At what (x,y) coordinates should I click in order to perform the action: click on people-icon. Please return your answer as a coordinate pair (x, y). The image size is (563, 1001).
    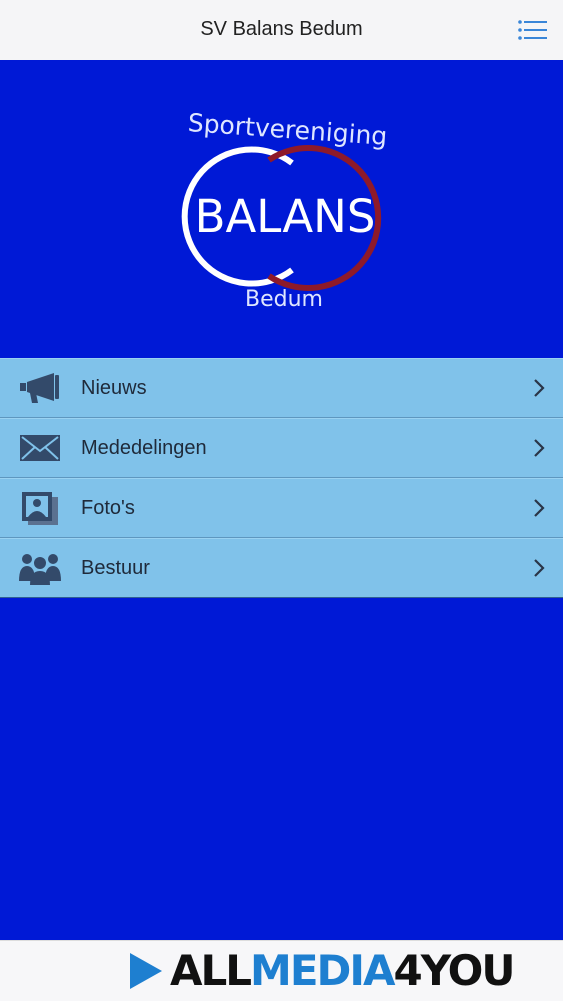
    Looking at the image, I should click on (40, 569).